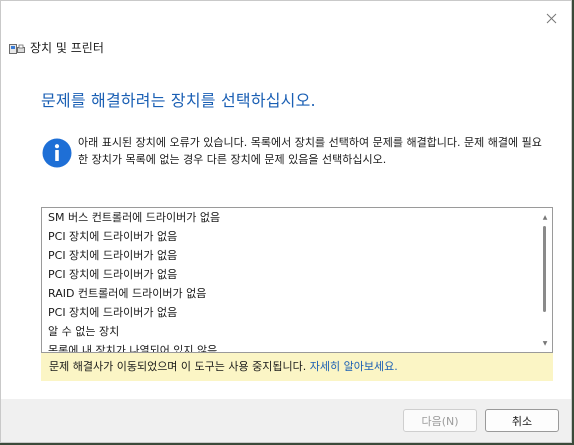 Image resolution: width=574 pixels, height=445 pixels. I want to click on device-list-item: SM 버스 컨트롤러에 드라이버가 없음, so click(290, 217).